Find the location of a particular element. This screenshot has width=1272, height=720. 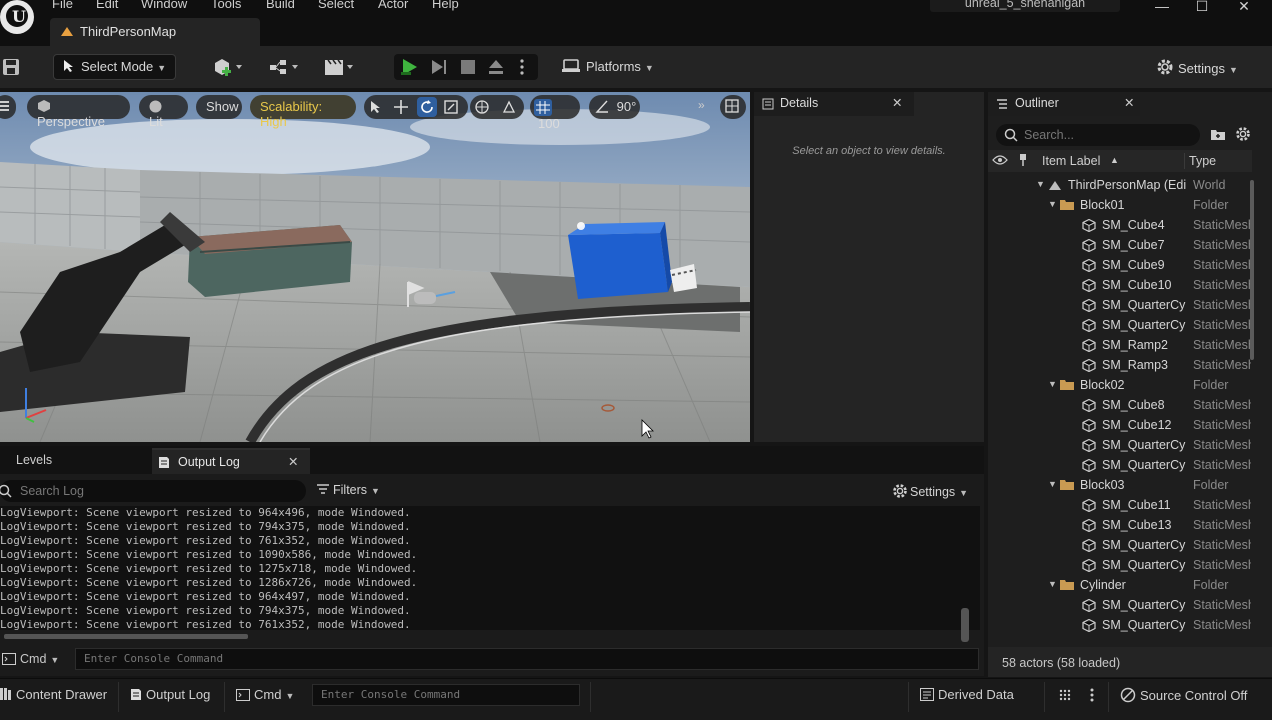

log-search-input: Search Log is located at coordinates (153, 491).